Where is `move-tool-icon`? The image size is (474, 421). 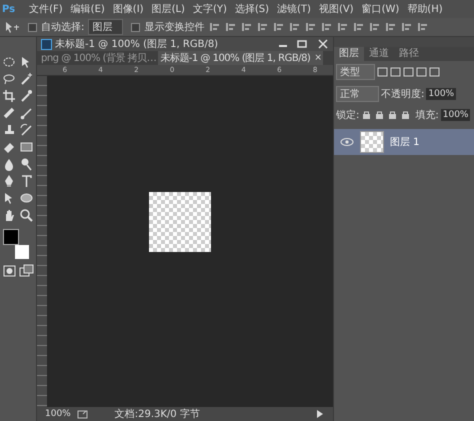
move-tool-icon is located at coordinates (12, 27).